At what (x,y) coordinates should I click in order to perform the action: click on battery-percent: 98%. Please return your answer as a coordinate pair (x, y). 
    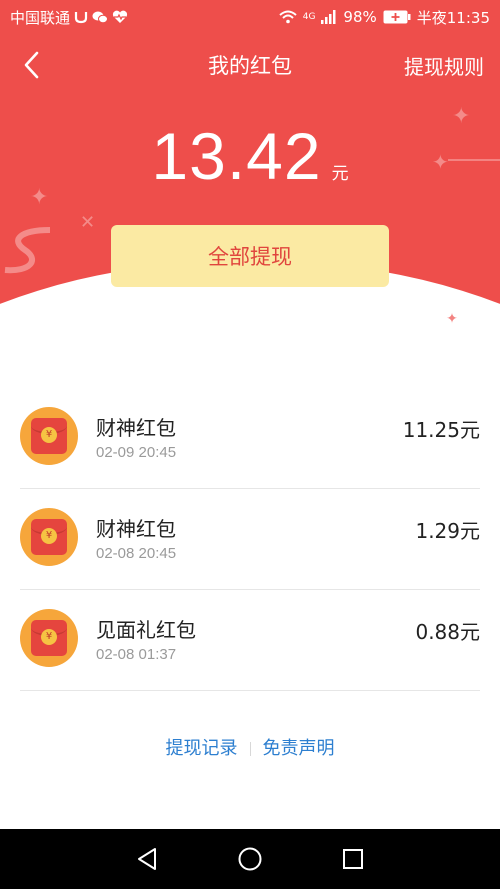
    Looking at the image, I should click on (360, 17).